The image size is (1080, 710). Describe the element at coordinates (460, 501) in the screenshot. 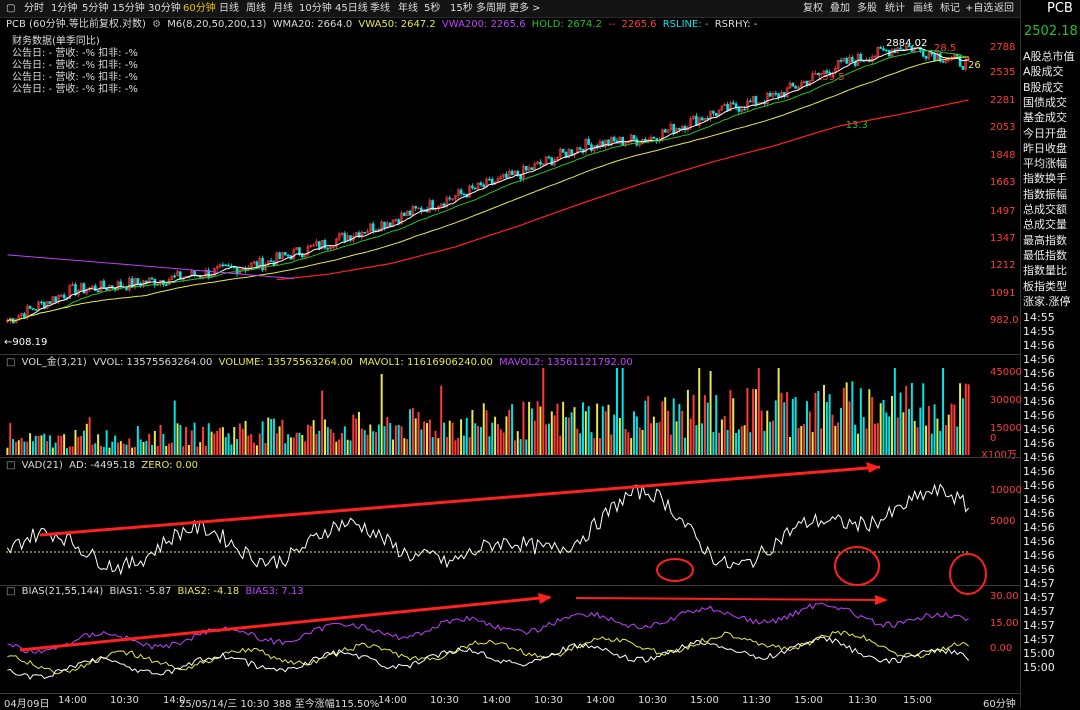

I see `trend-arrow` at that location.